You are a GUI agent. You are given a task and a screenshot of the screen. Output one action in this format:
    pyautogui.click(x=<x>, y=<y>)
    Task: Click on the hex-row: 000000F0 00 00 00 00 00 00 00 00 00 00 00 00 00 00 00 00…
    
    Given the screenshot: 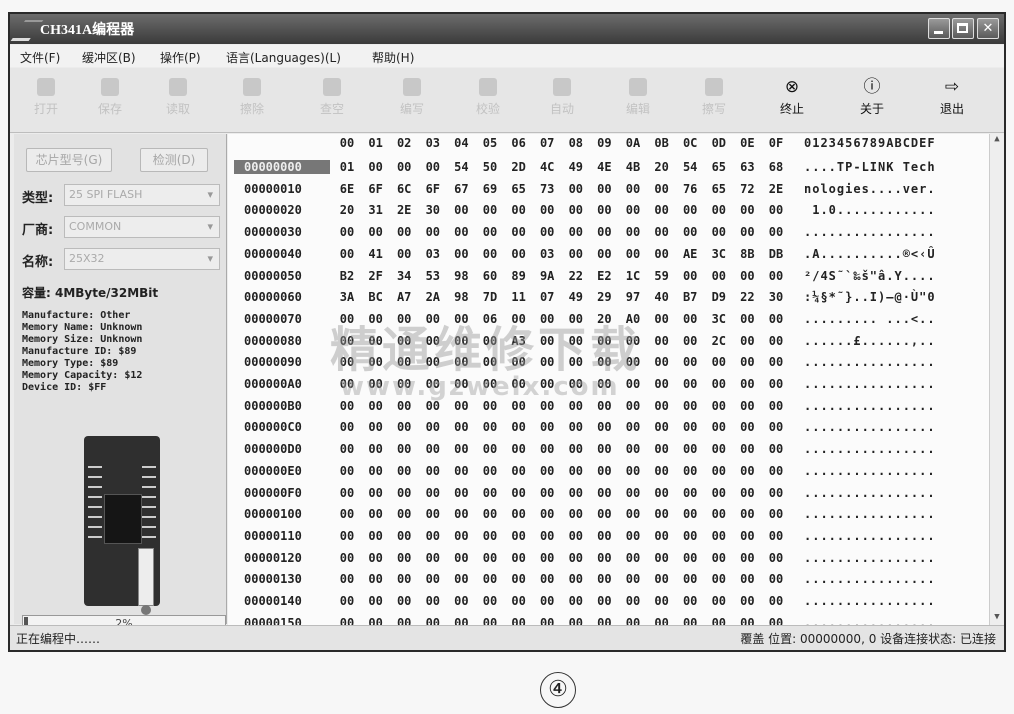 What is the action you would take?
    pyautogui.click(x=616, y=497)
    